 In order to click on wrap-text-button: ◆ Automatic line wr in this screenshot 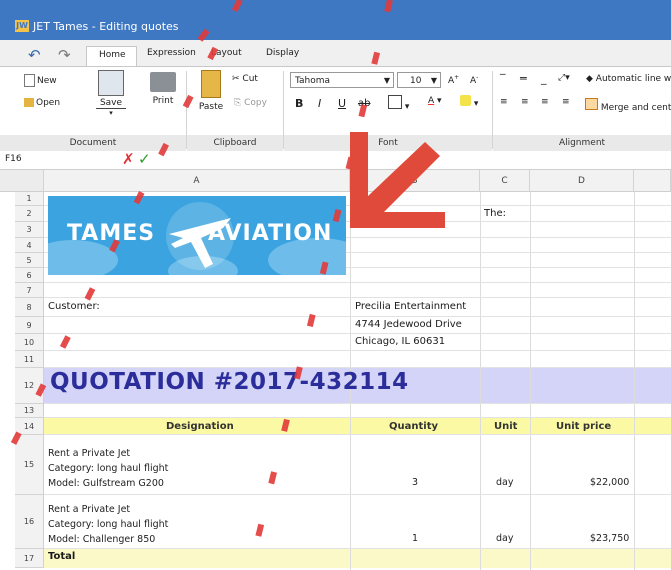, I will do `click(628, 79)`.